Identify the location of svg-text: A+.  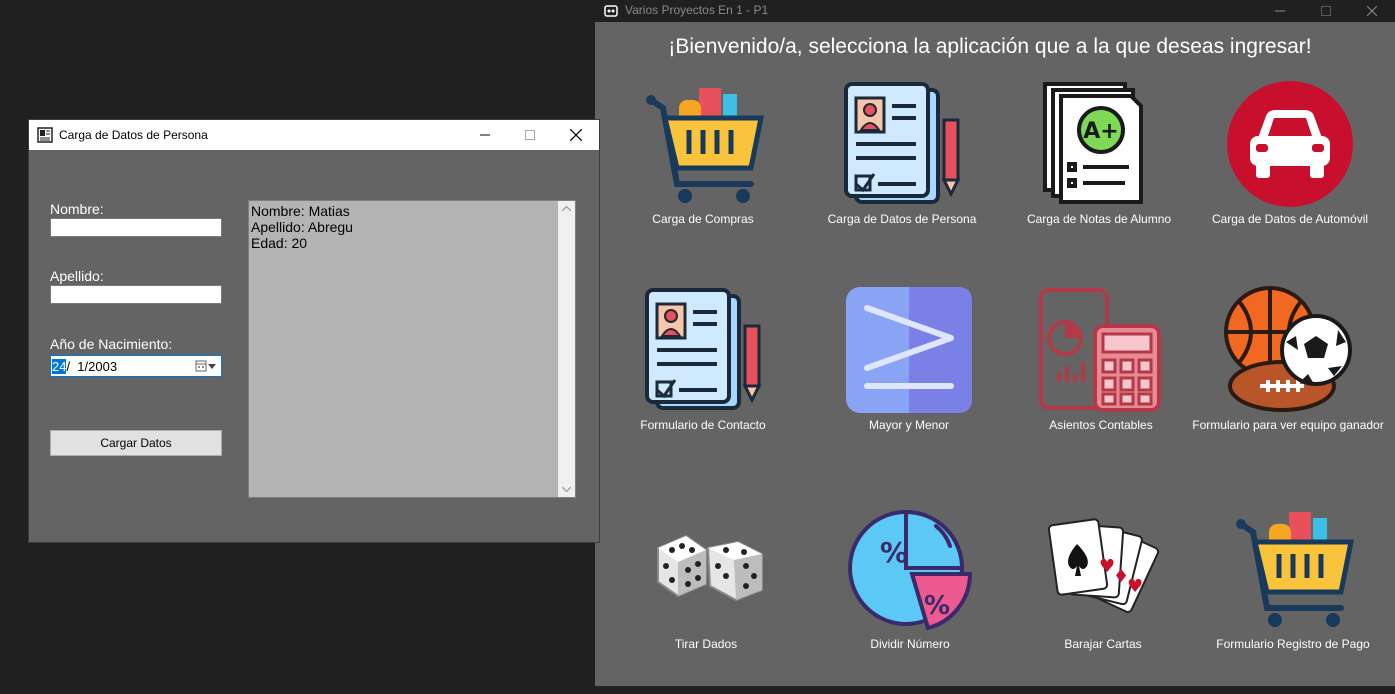
(1100, 131).